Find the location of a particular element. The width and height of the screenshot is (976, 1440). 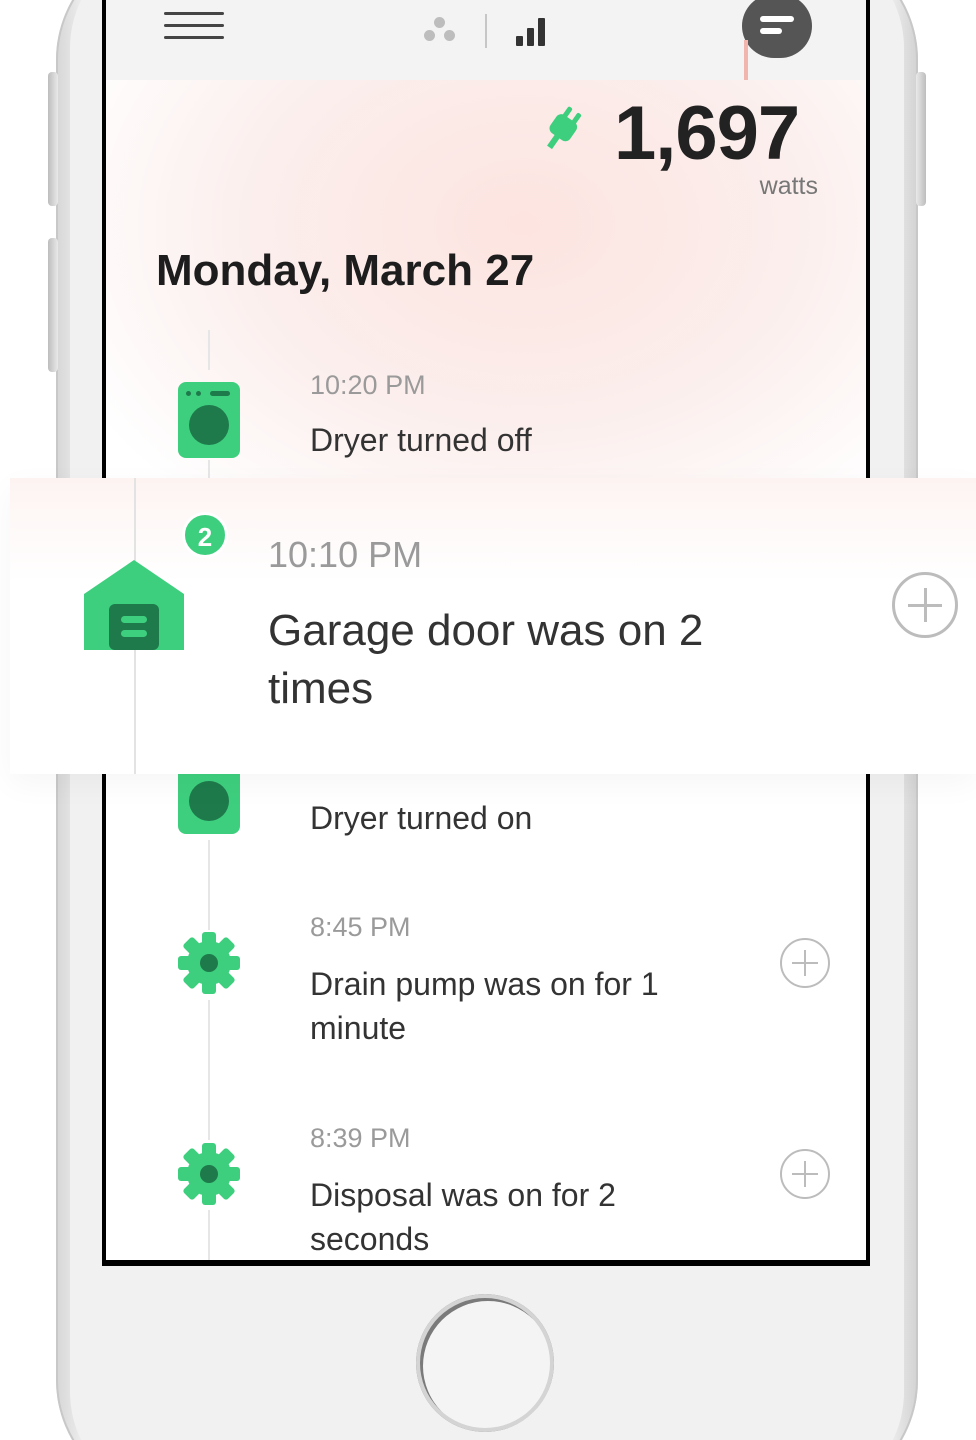

event-count-badge: 2 is located at coordinates (205, 535).